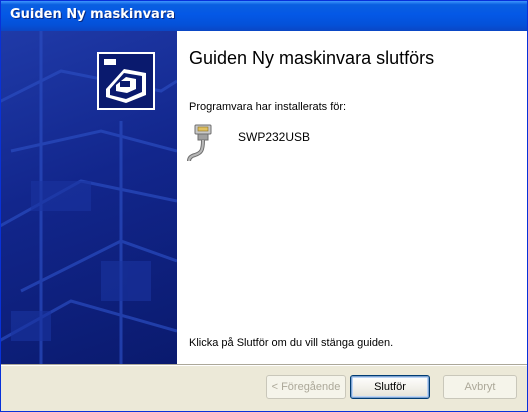 The height and width of the screenshot is (412, 528). Describe the element at coordinates (306, 387) in the screenshot. I see `back-button: < Föregående` at that location.